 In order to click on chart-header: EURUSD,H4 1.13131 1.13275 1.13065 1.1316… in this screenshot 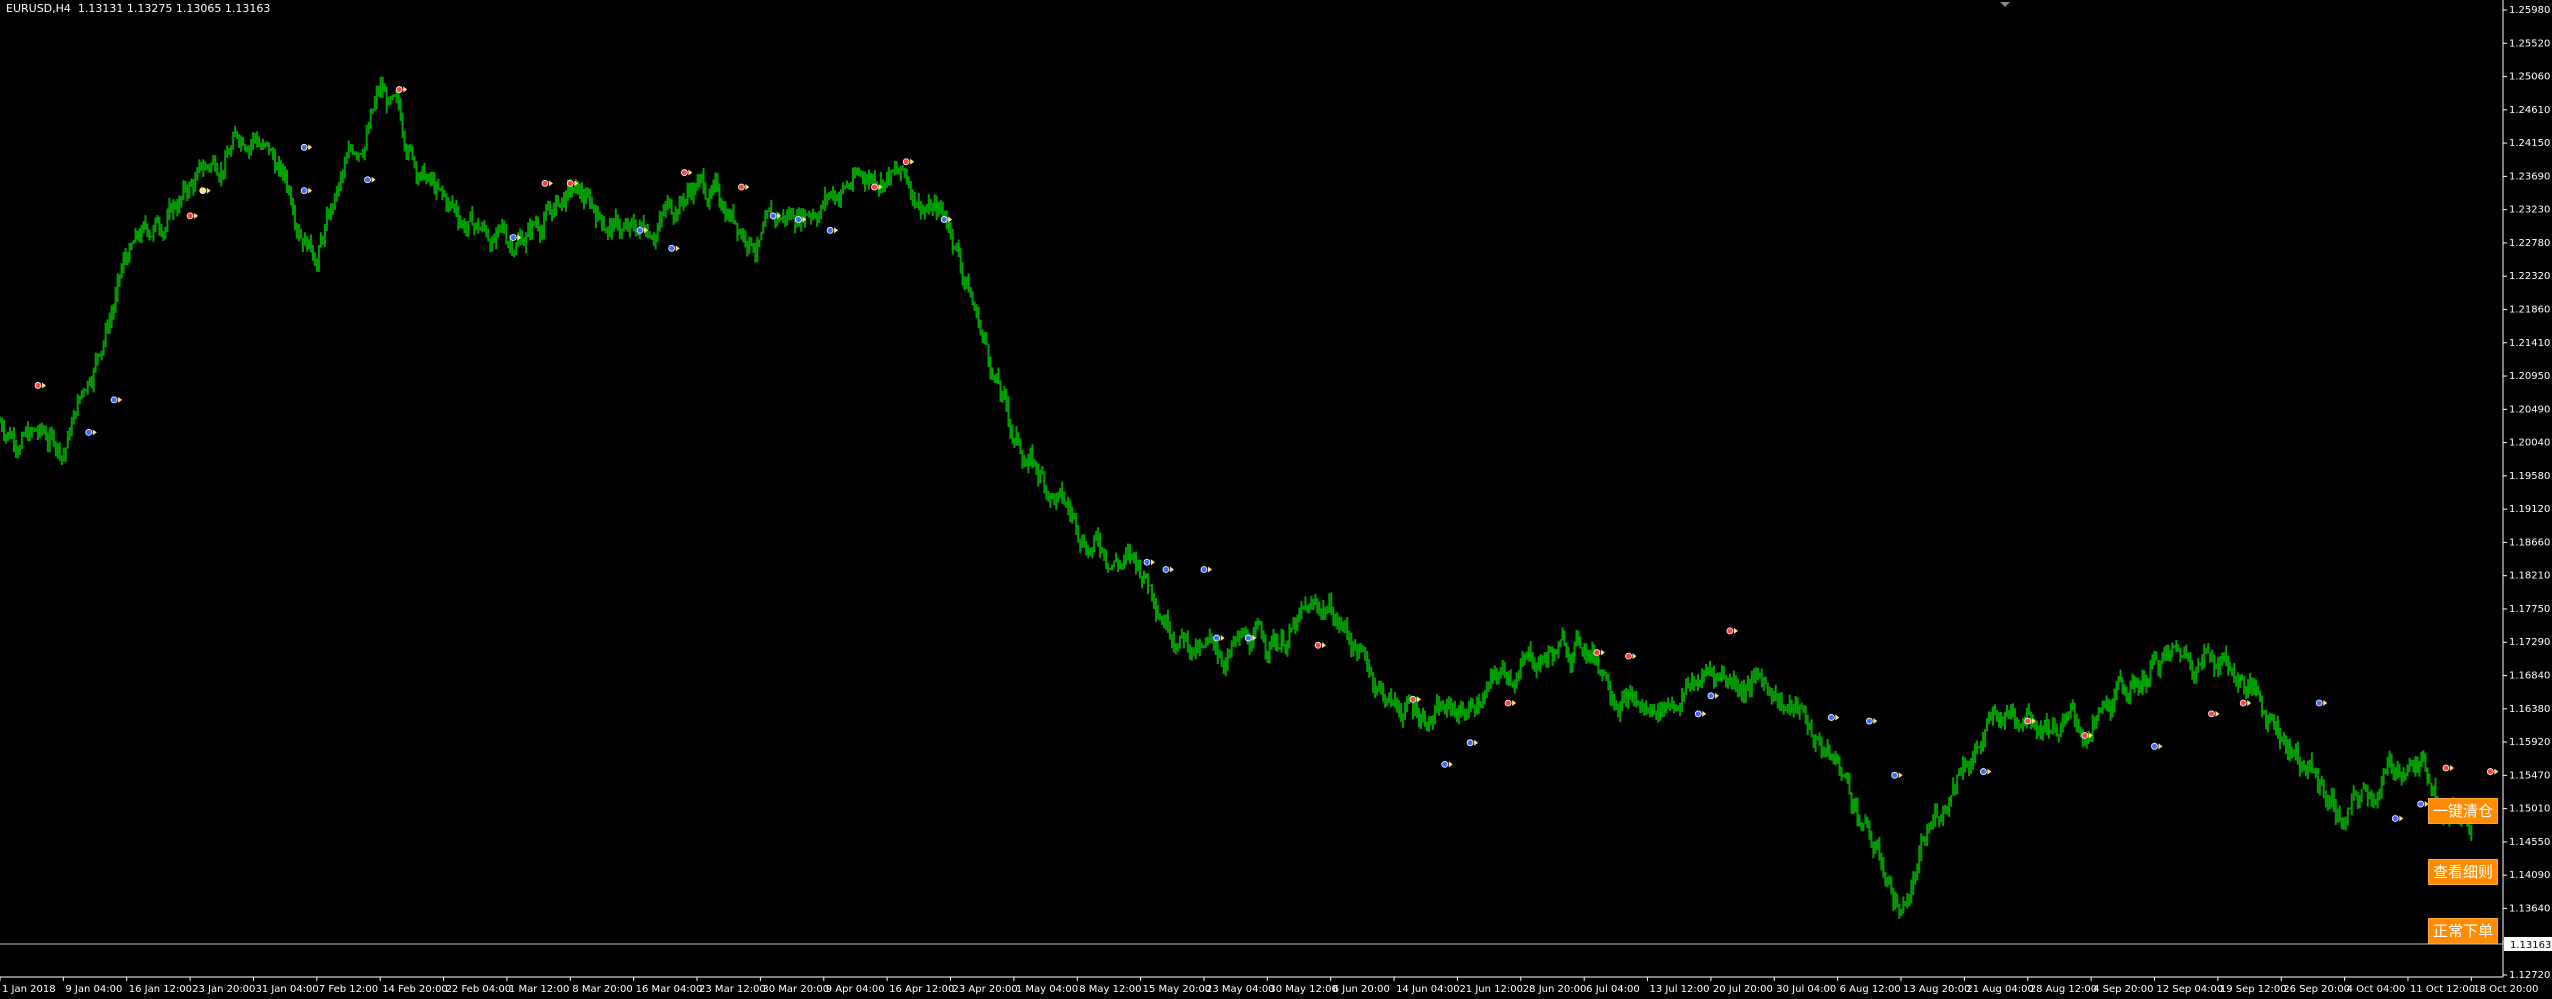, I will do `click(138, 8)`.